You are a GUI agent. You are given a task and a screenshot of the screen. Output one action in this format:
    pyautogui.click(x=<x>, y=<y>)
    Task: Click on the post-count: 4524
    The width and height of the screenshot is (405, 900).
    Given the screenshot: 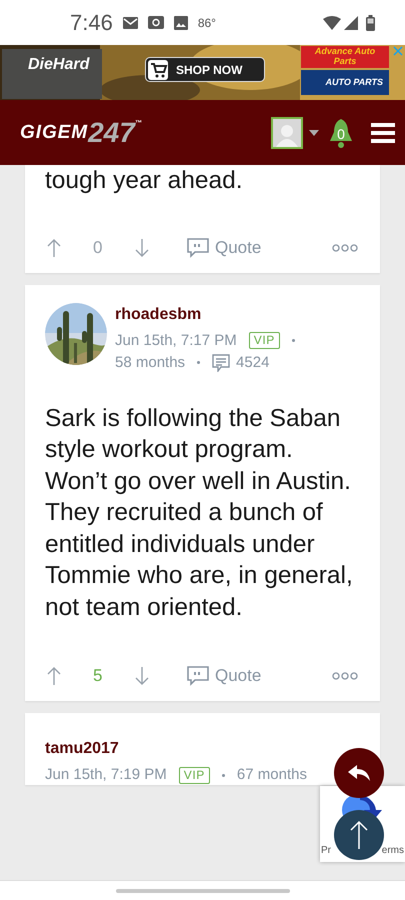 What is the action you would take?
    pyautogui.click(x=253, y=362)
    